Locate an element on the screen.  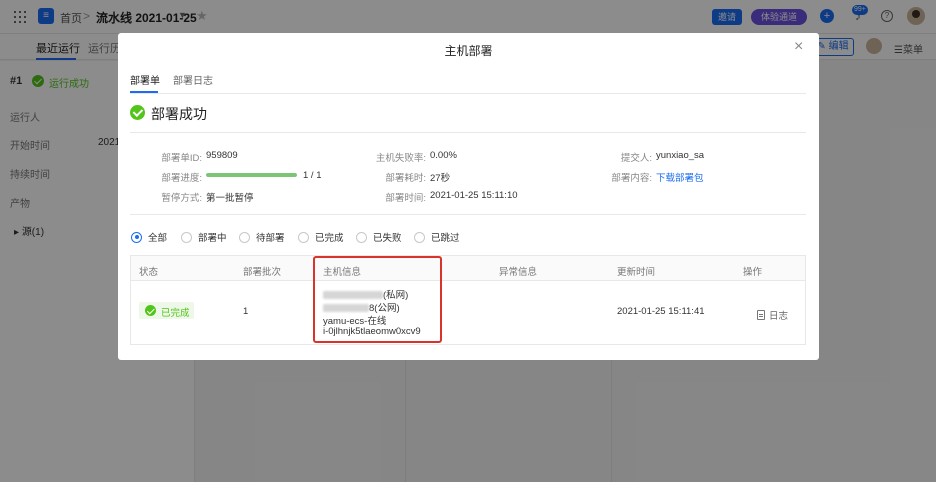
pause-mode-label: 暂停方式: is located at coordinates (181, 198).